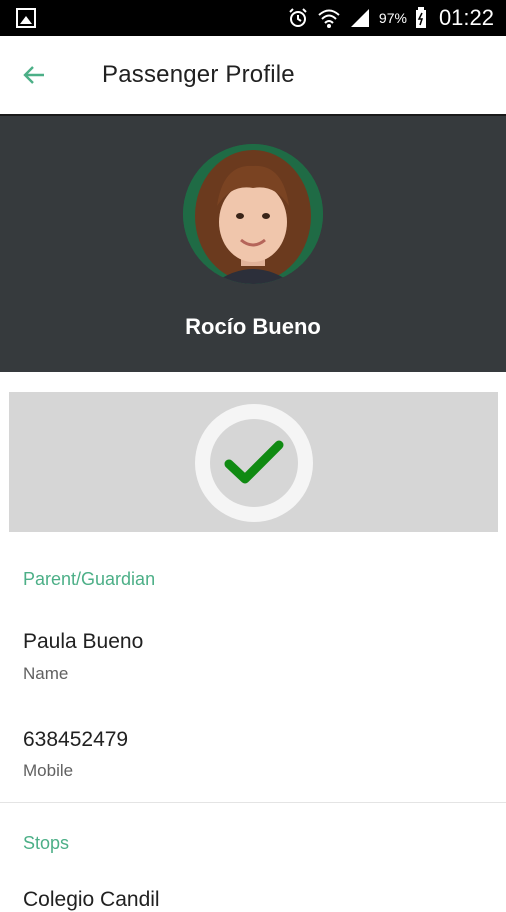 The width and height of the screenshot is (506, 912). I want to click on battery-percent: 97%, so click(392, 18).